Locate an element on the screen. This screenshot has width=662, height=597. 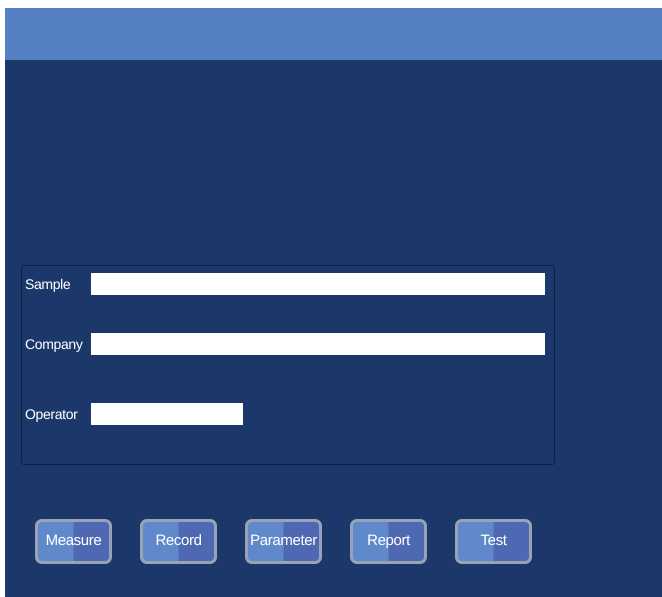
menu-button: Parameter is located at coordinates (283, 541).